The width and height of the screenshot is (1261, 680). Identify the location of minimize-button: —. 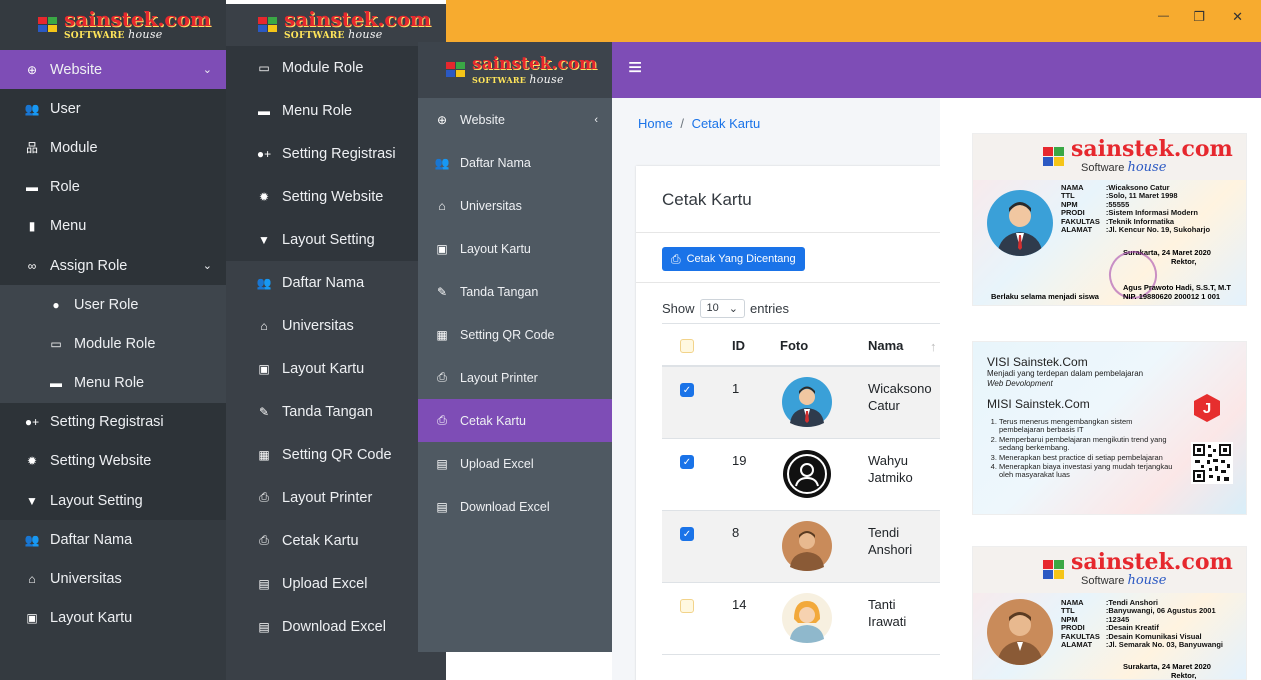
(1163, 16).